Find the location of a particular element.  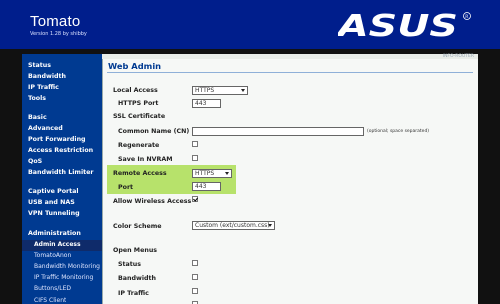

remote-access-select: HTTPS is located at coordinates (212, 173).